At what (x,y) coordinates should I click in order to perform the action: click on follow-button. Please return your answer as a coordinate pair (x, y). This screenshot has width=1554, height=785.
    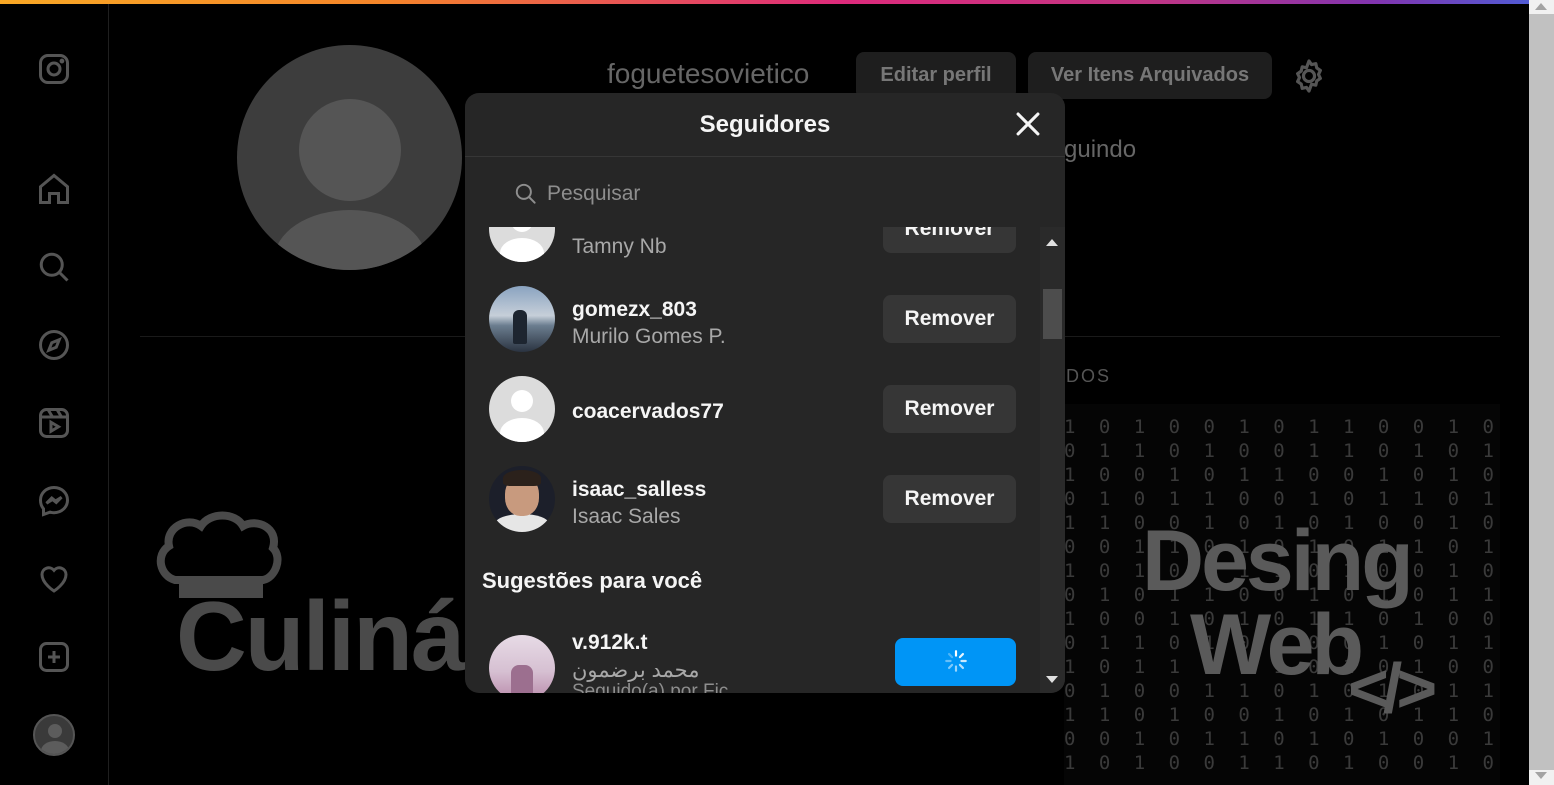
    Looking at the image, I should click on (955, 662).